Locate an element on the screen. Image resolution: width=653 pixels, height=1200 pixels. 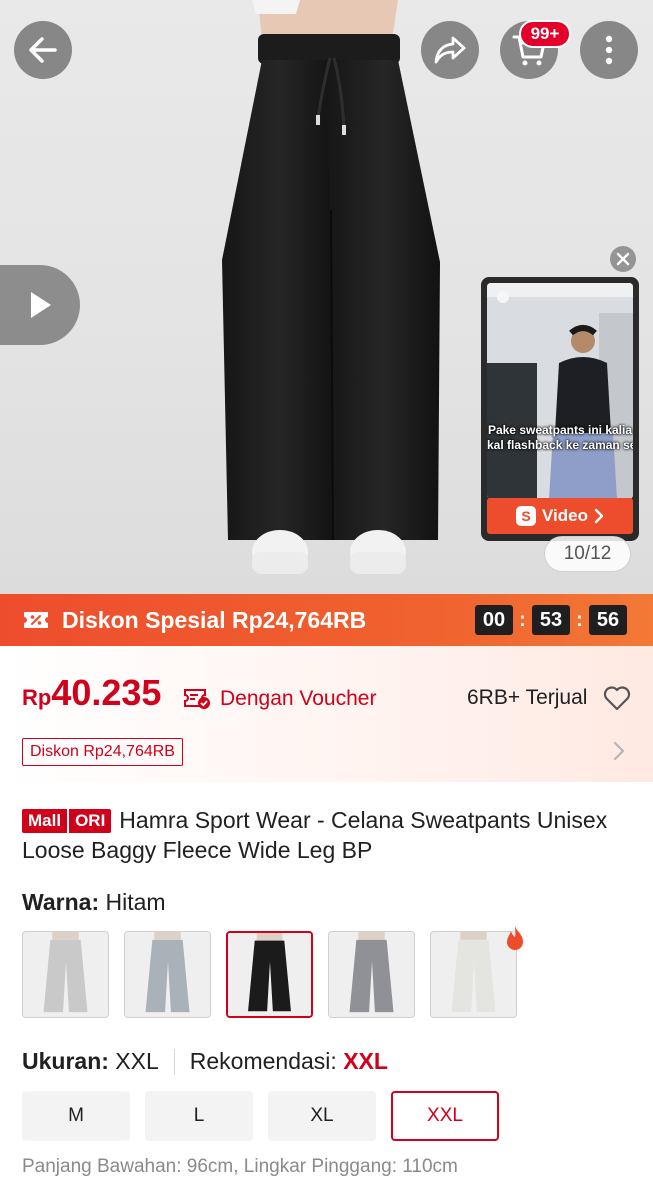
countdown-timer: 00 : 53 : 56 is located at coordinates (551, 620).